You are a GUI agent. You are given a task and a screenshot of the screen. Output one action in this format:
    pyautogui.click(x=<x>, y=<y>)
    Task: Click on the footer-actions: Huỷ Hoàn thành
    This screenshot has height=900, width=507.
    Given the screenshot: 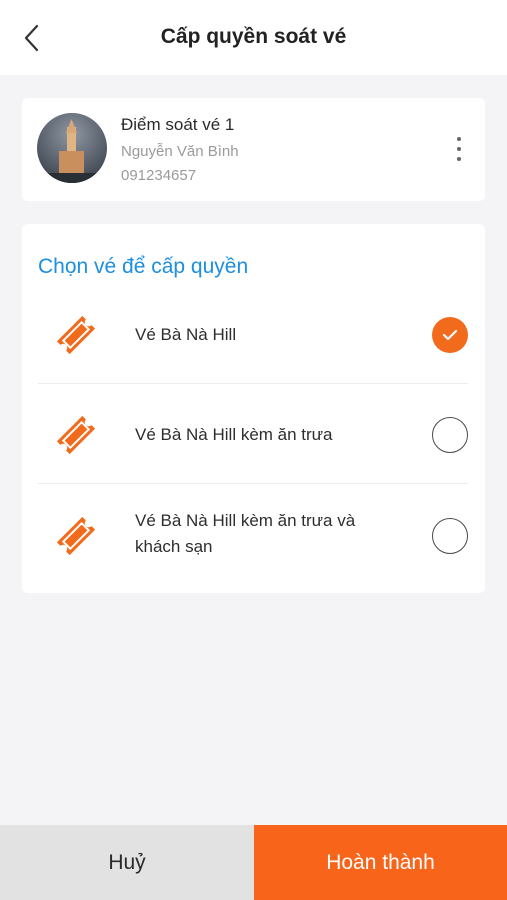 What is the action you would take?
    pyautogui.click(x=253, y=862)
    